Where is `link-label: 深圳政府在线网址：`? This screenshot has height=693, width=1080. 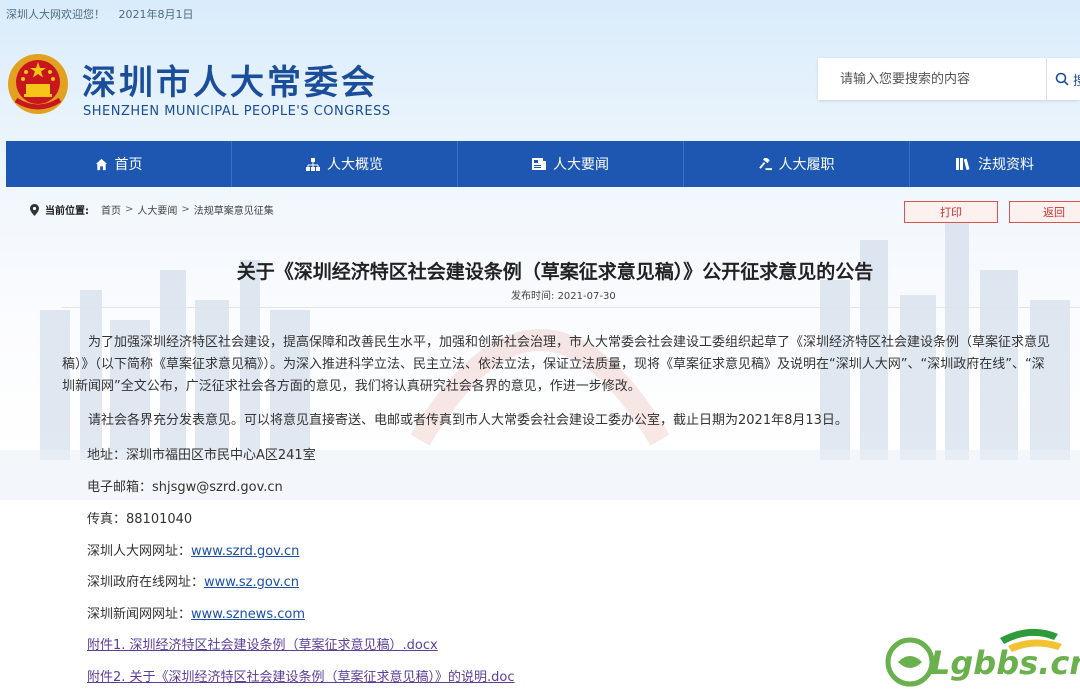
link-label: 深圳政府在线网址： is located at coordinates (146, 582).